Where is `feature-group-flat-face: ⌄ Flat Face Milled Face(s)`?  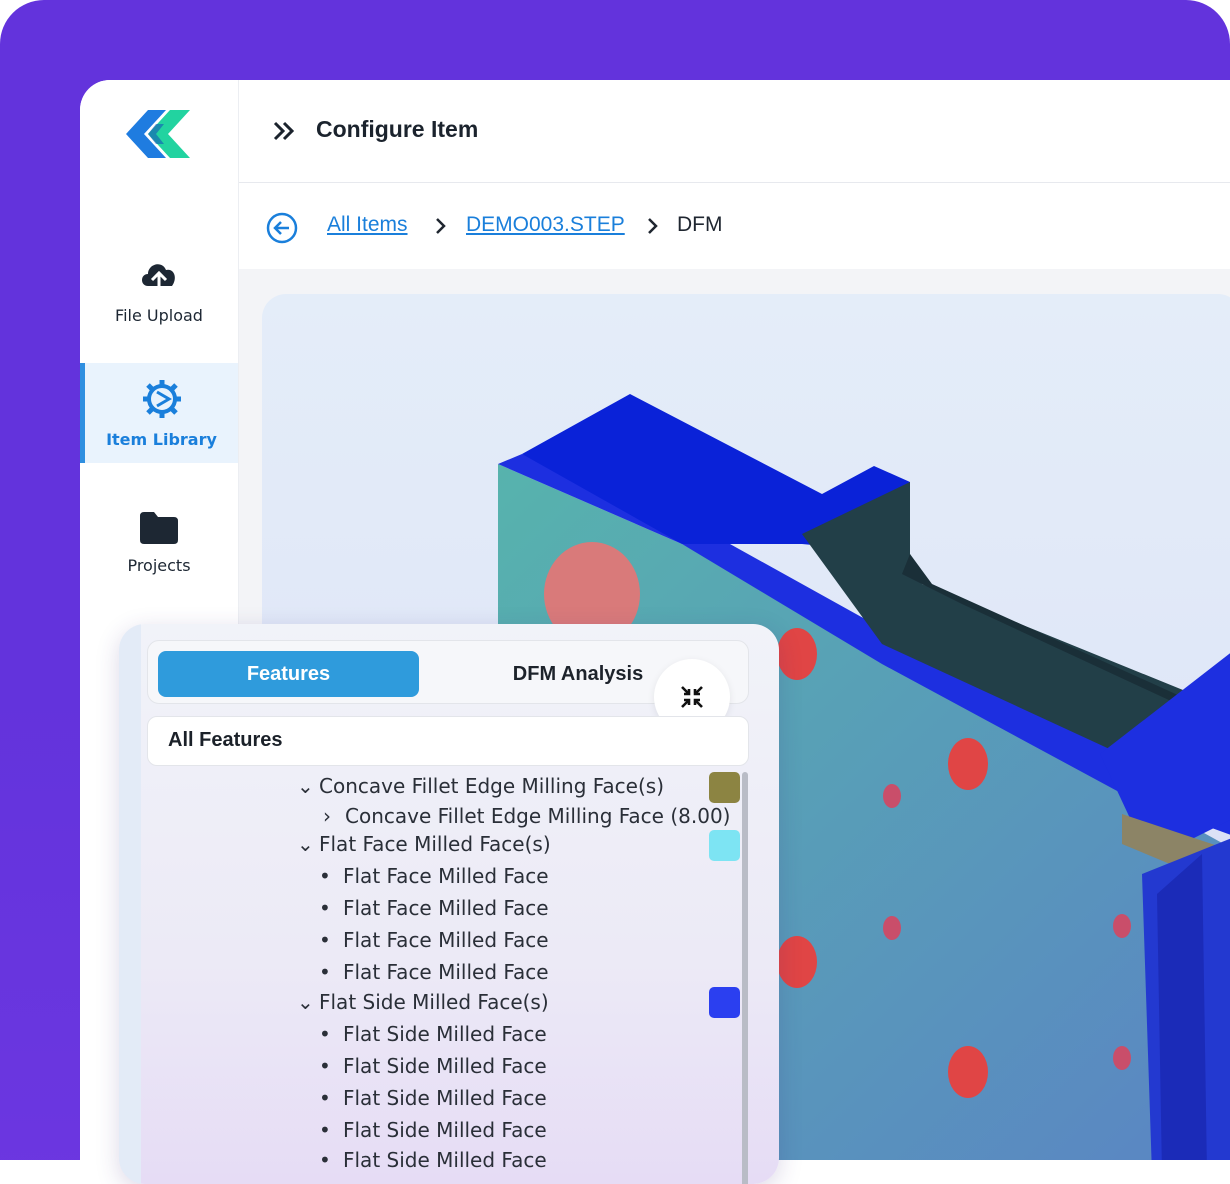
feature-group-flat-face: ⌄ Flat Face Milled Face(s) is located at coordinates (424, 844).